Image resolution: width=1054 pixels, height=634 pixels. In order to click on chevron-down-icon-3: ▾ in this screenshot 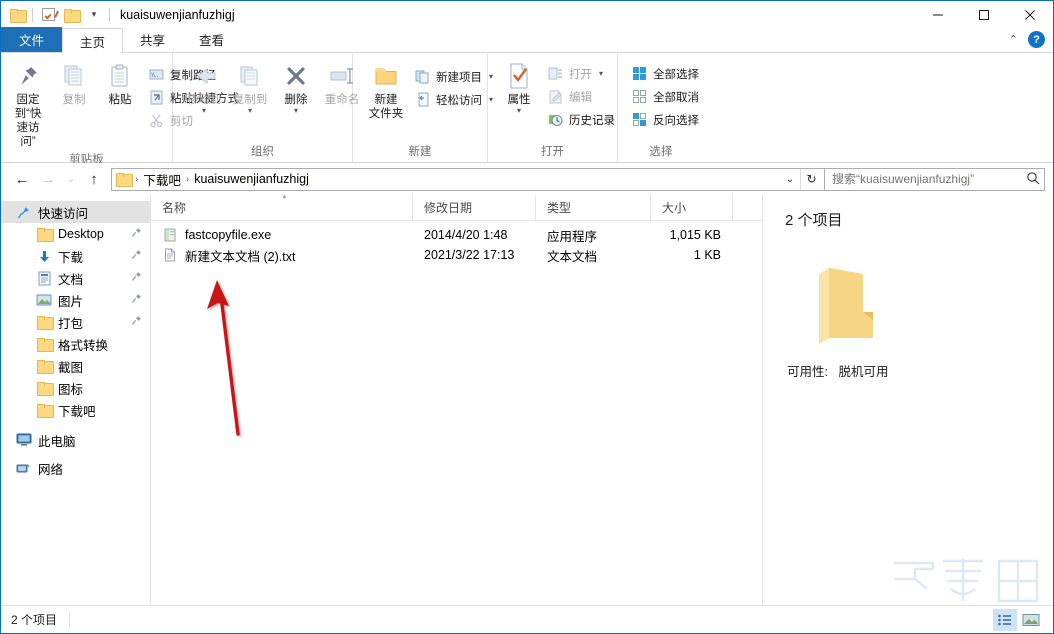, I will do `click(296, 111)`.